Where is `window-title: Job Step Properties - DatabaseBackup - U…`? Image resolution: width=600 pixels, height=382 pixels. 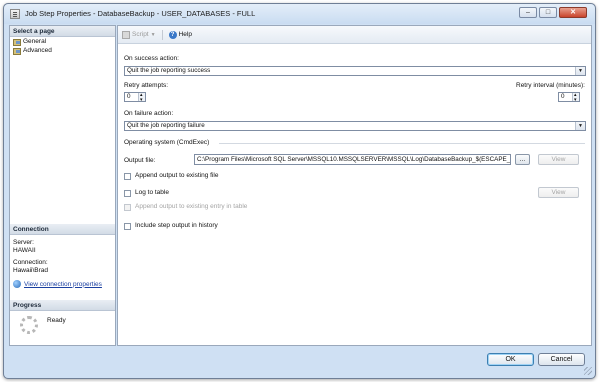 window-title: Job Step Properties - DatabaseBackup - U… is located at coordinates (140, 13).